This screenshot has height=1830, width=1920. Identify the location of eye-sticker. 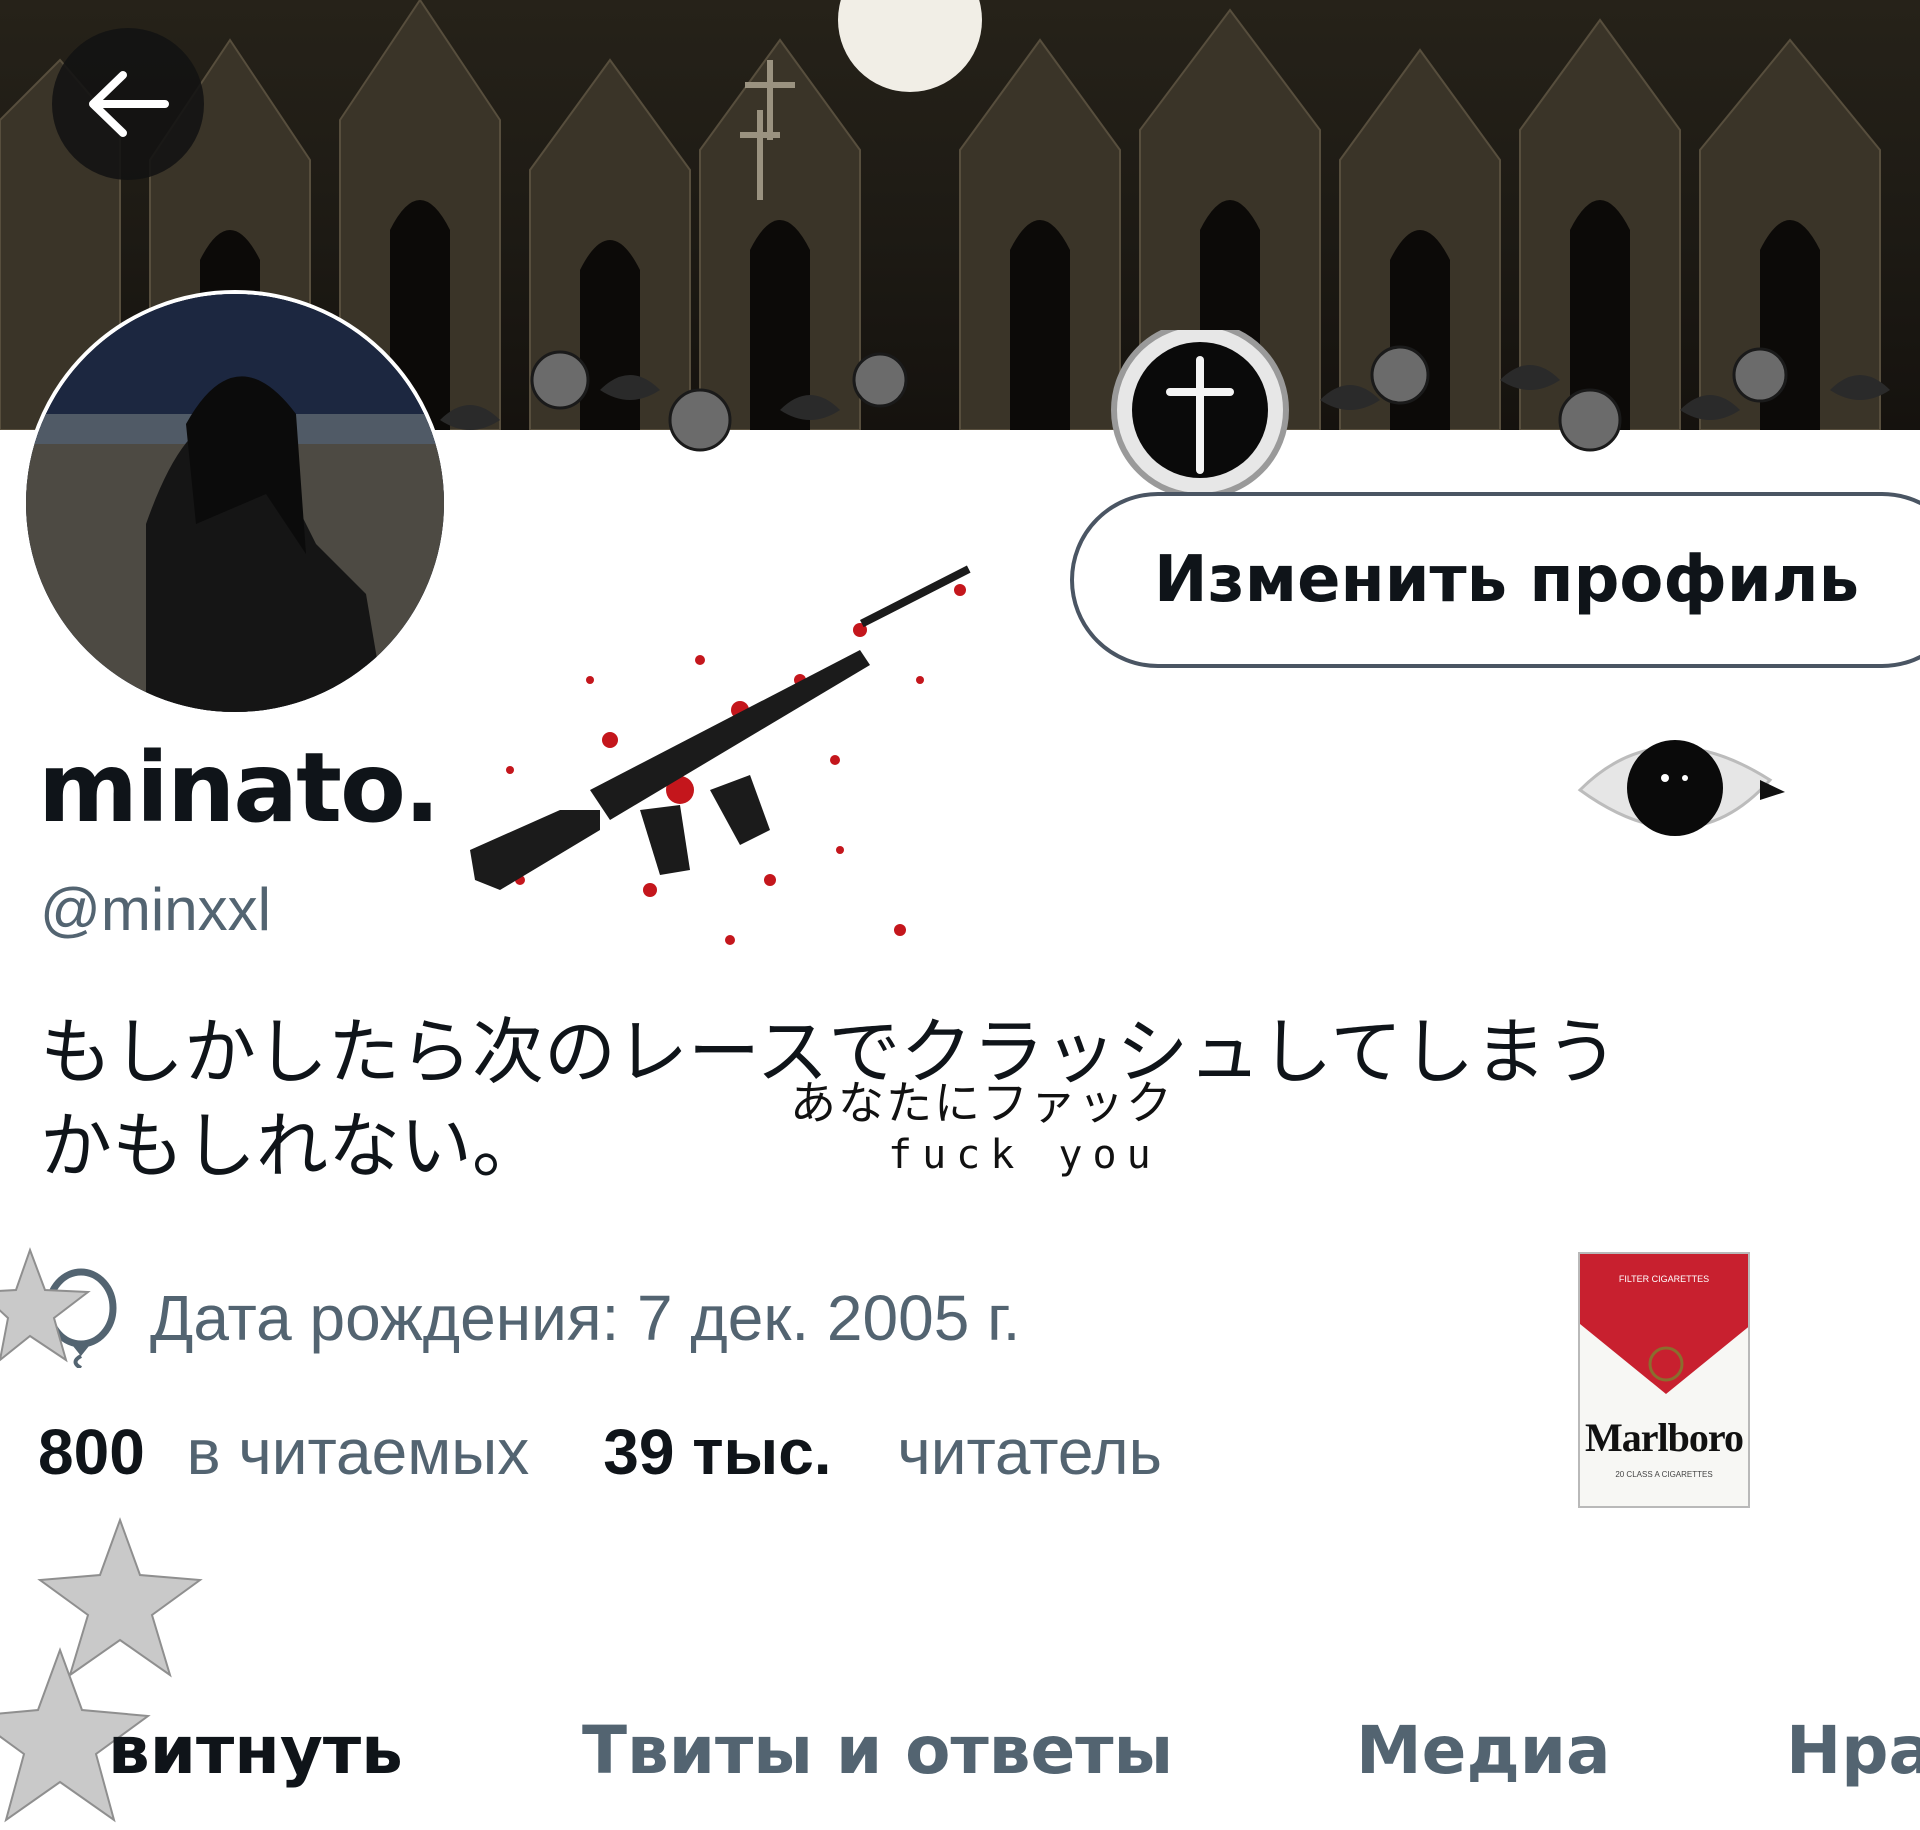
(1681, 788).